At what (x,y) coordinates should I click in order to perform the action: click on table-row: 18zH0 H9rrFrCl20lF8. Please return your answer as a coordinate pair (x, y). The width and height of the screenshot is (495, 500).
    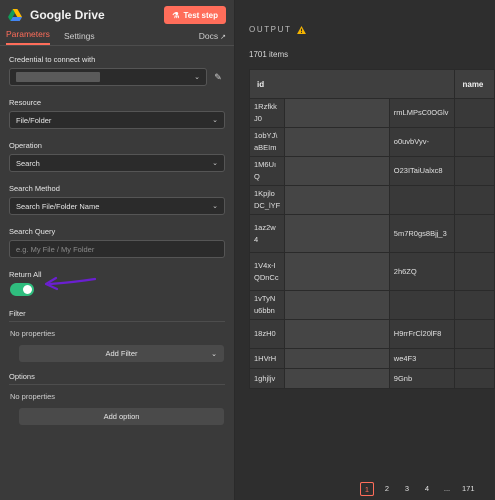
    Looking at the image, I should click on (371, 334).